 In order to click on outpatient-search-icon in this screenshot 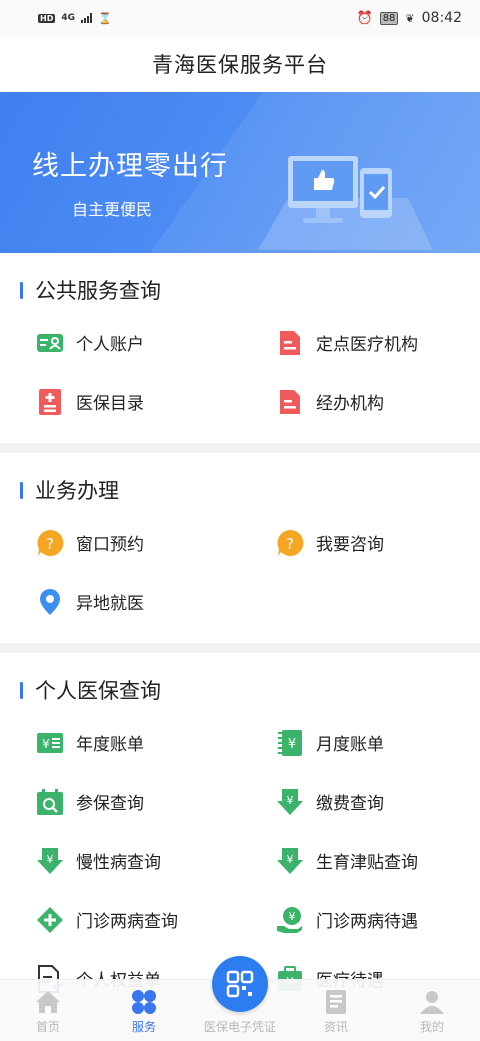, I will do `click(50, 920)`.